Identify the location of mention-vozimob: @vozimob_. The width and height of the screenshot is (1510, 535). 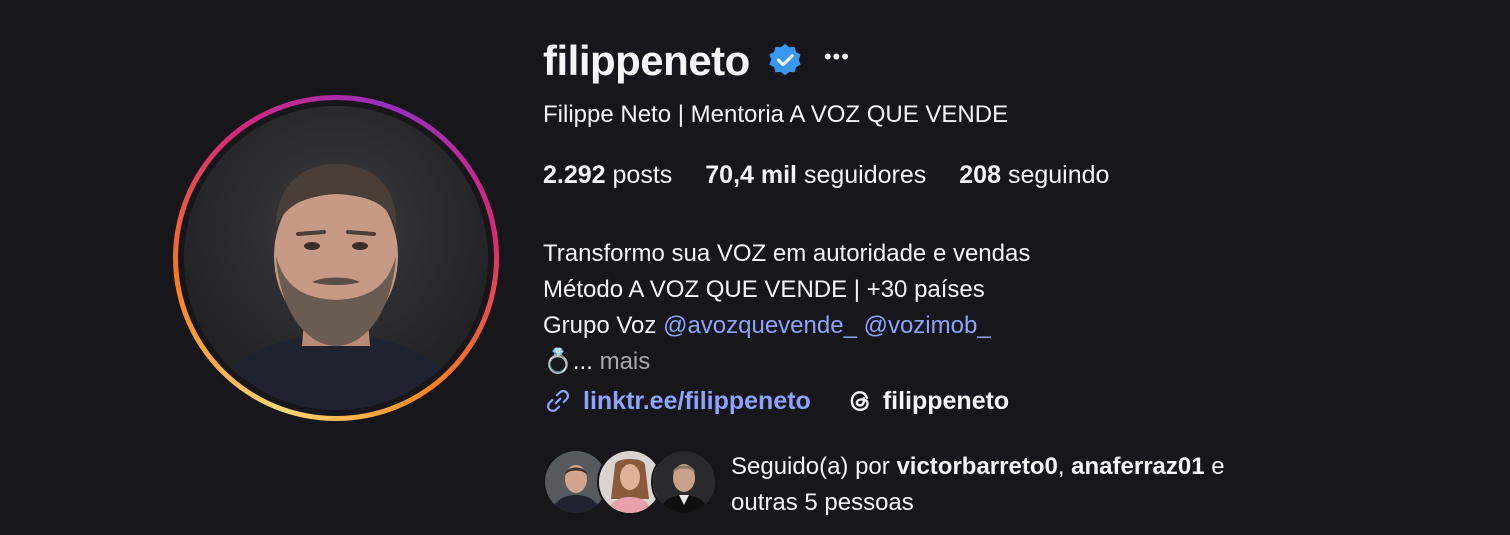
(927, 325).